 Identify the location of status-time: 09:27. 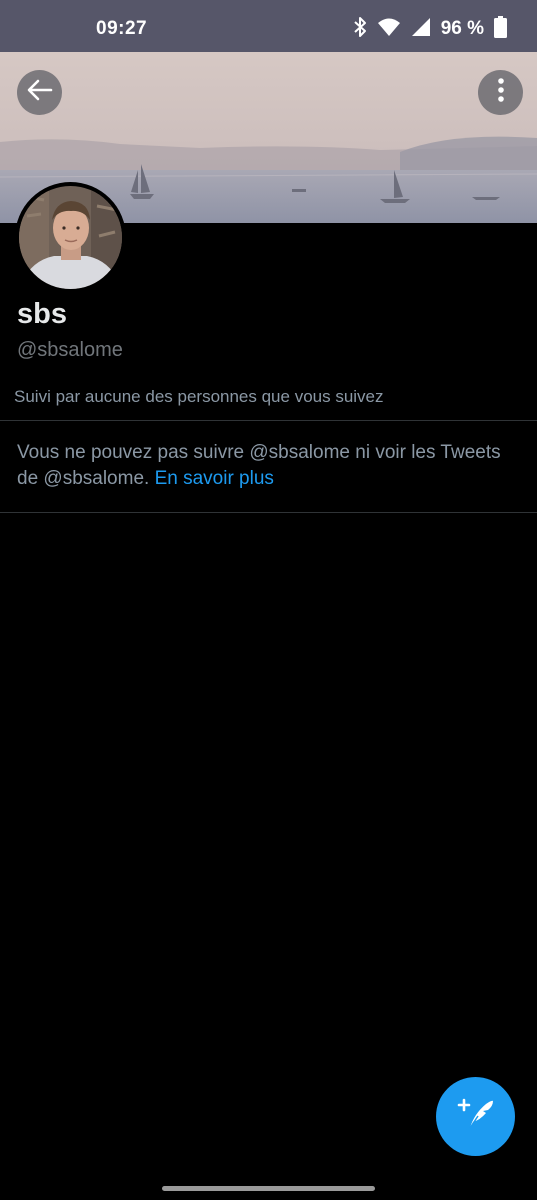
(122, 28).